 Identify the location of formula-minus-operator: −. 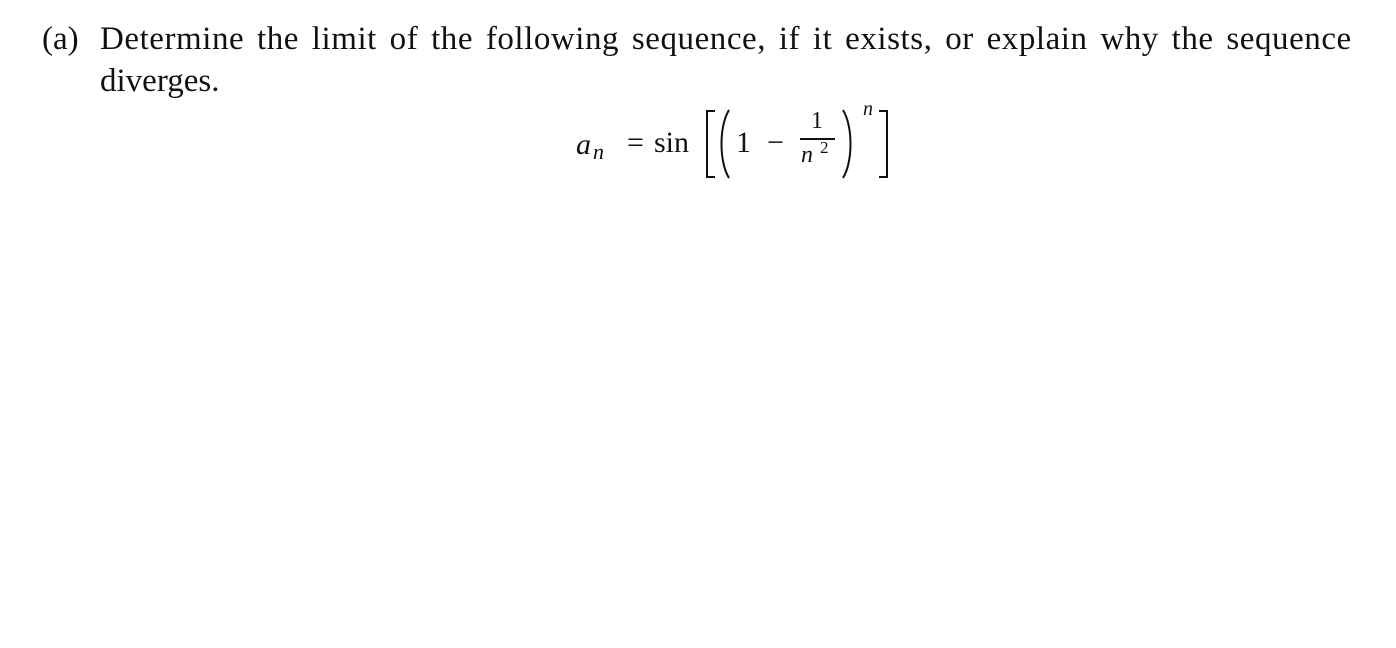
(775, 142).